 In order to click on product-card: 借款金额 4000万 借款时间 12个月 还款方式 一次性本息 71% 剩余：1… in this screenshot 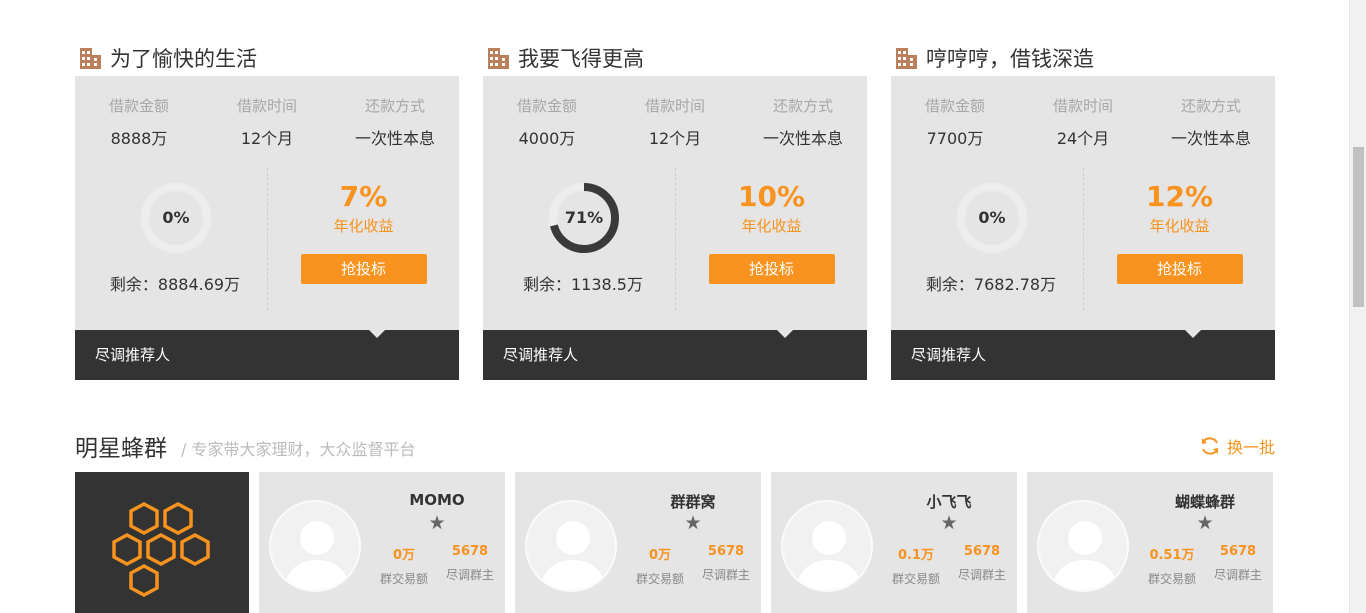, I will do `click(675, 228)`.